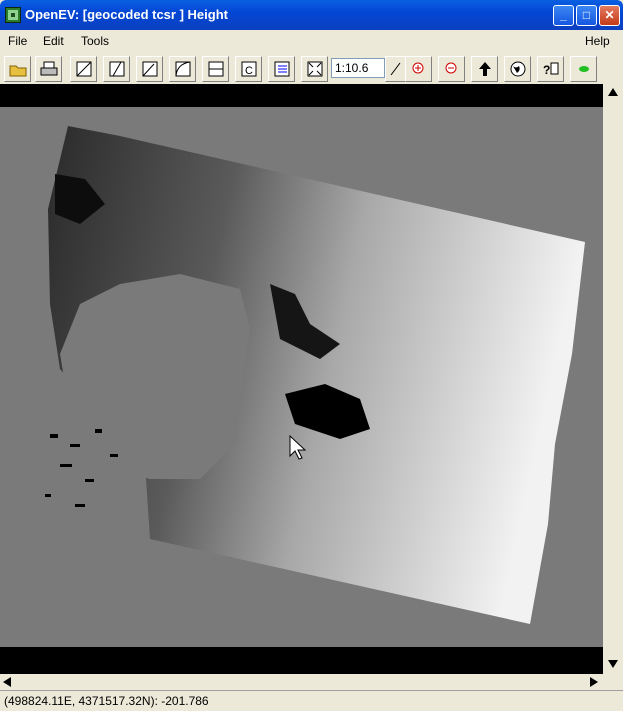 This screenshot has width=623, height=711. I want to click on open-folder-icon, so click(17, 71).